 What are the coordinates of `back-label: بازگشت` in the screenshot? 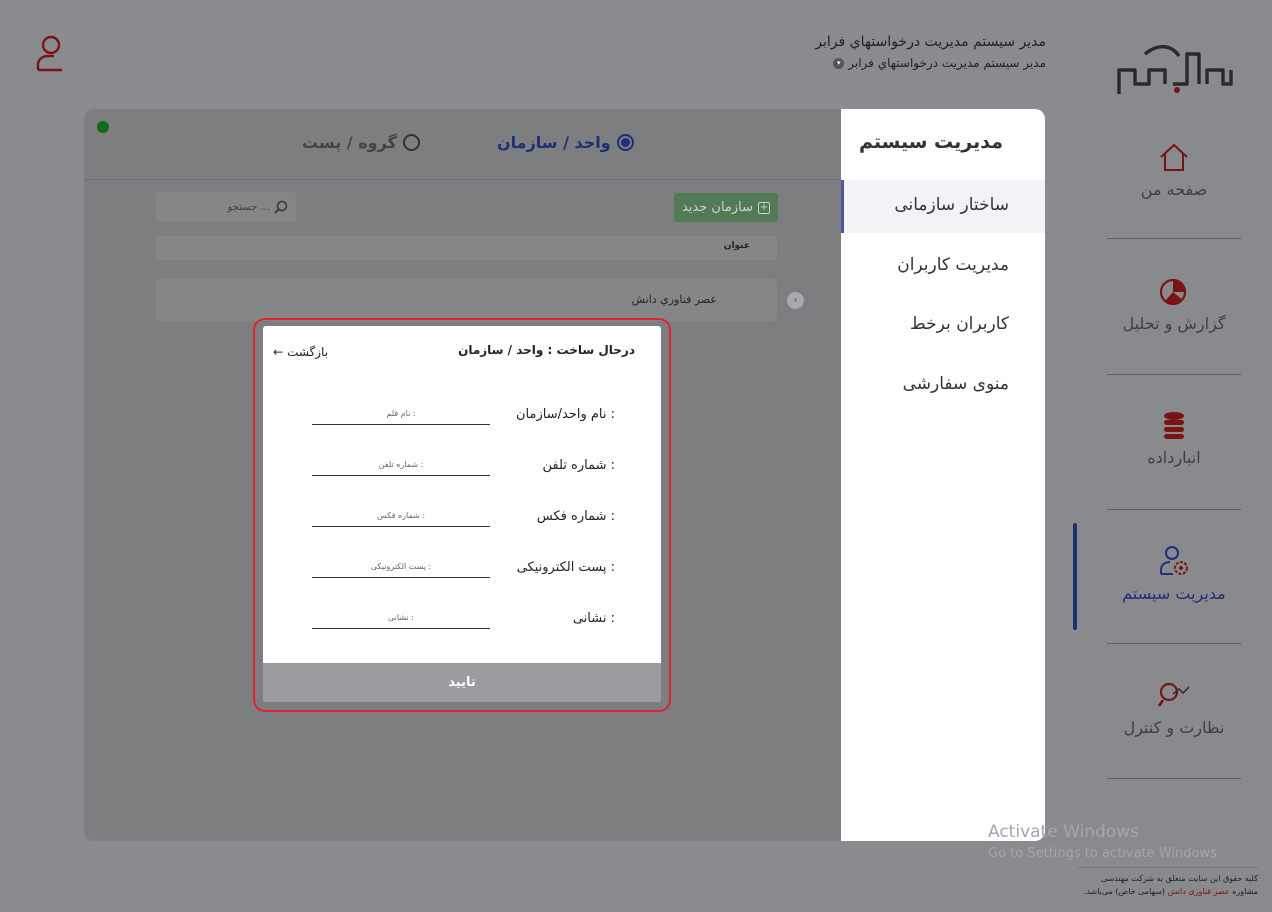 It's located at (308, 352).